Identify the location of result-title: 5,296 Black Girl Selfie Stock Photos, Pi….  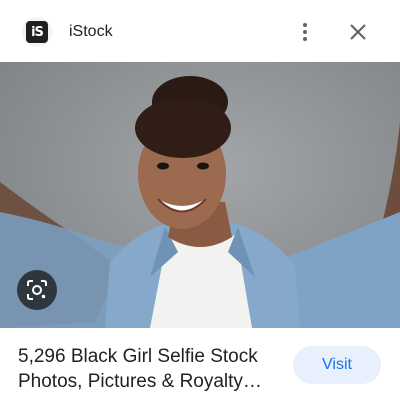
(152, 369).